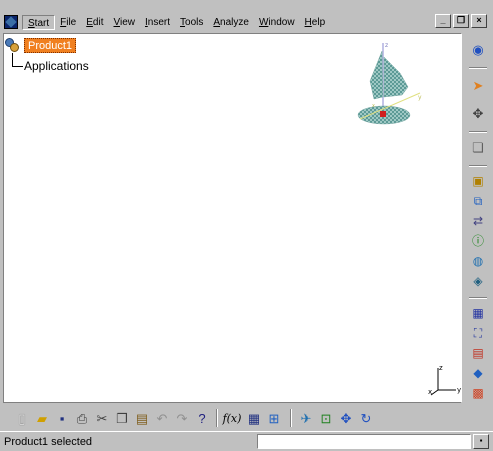 The height and width of the screenshot is (451, 493). I want to click on print-icon: ⎙, so click(82, 418).